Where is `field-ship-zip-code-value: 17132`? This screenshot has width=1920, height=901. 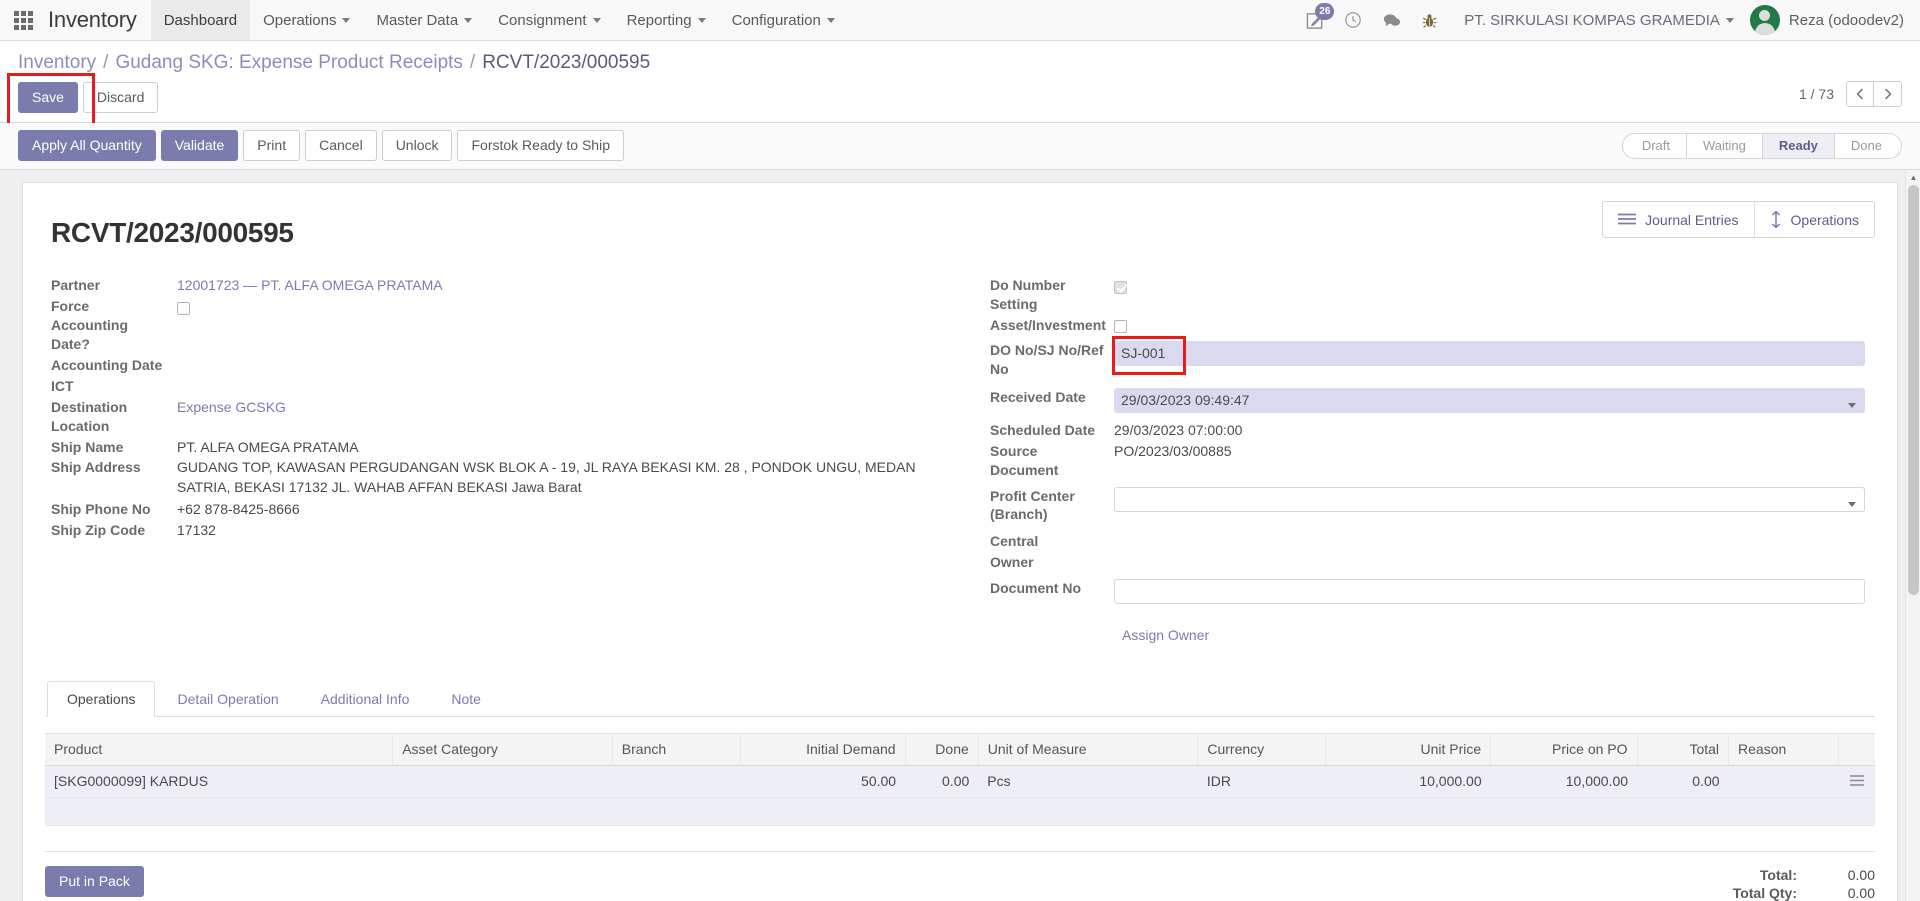 field-ship-zip-code-value: 17132 is located at coordinates (196, 530).